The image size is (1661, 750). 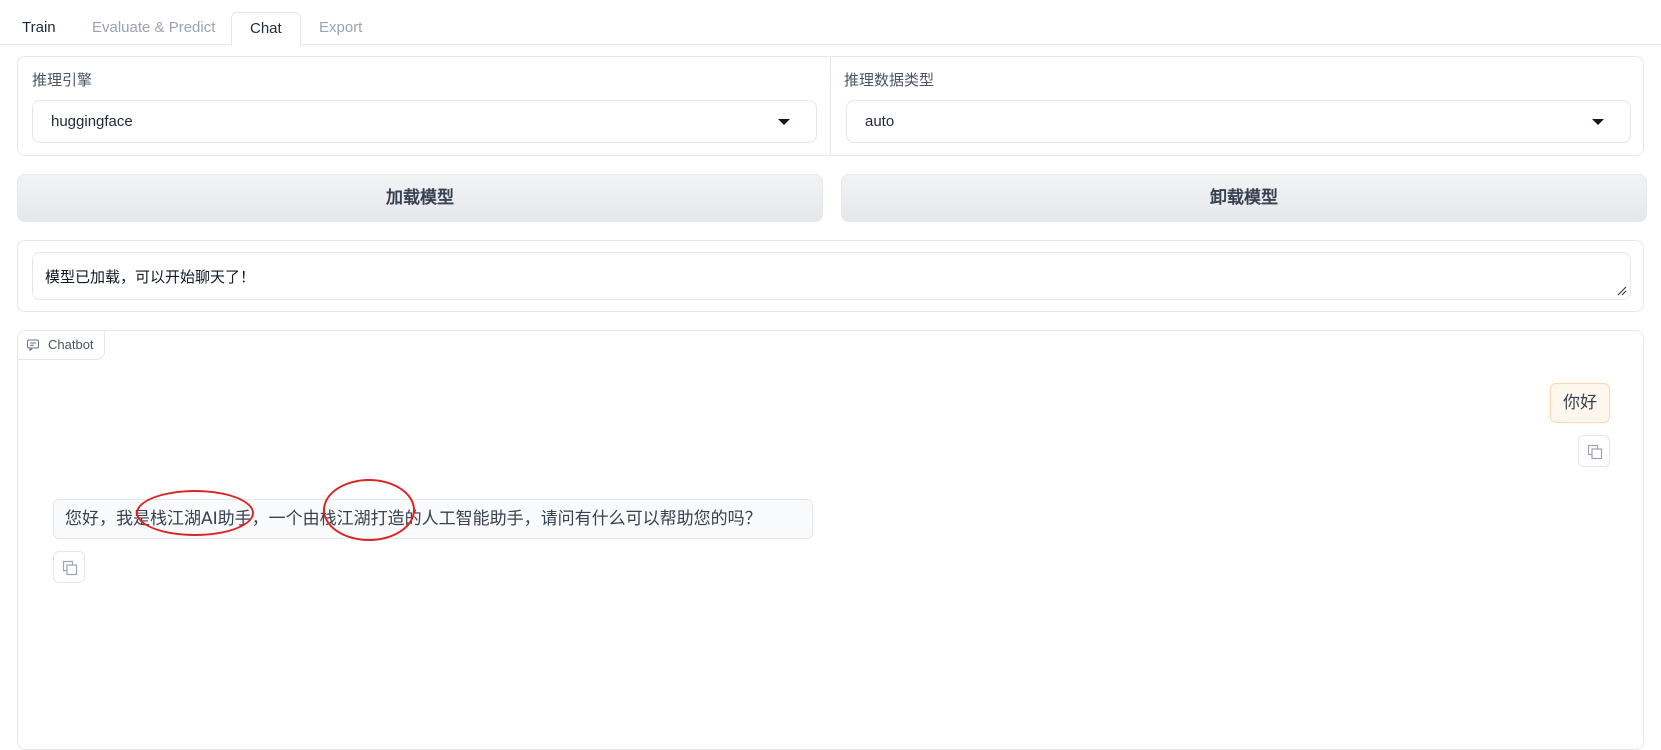 I want to click on engine-select-value: huggingface, so click(x=92, y=121).